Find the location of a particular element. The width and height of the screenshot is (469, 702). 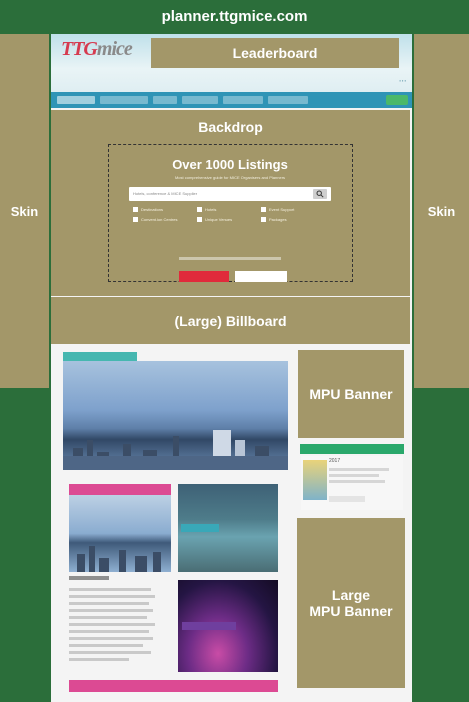

leaderboard-ad-slot: Leaderboard is located at coordinates (275, 53).